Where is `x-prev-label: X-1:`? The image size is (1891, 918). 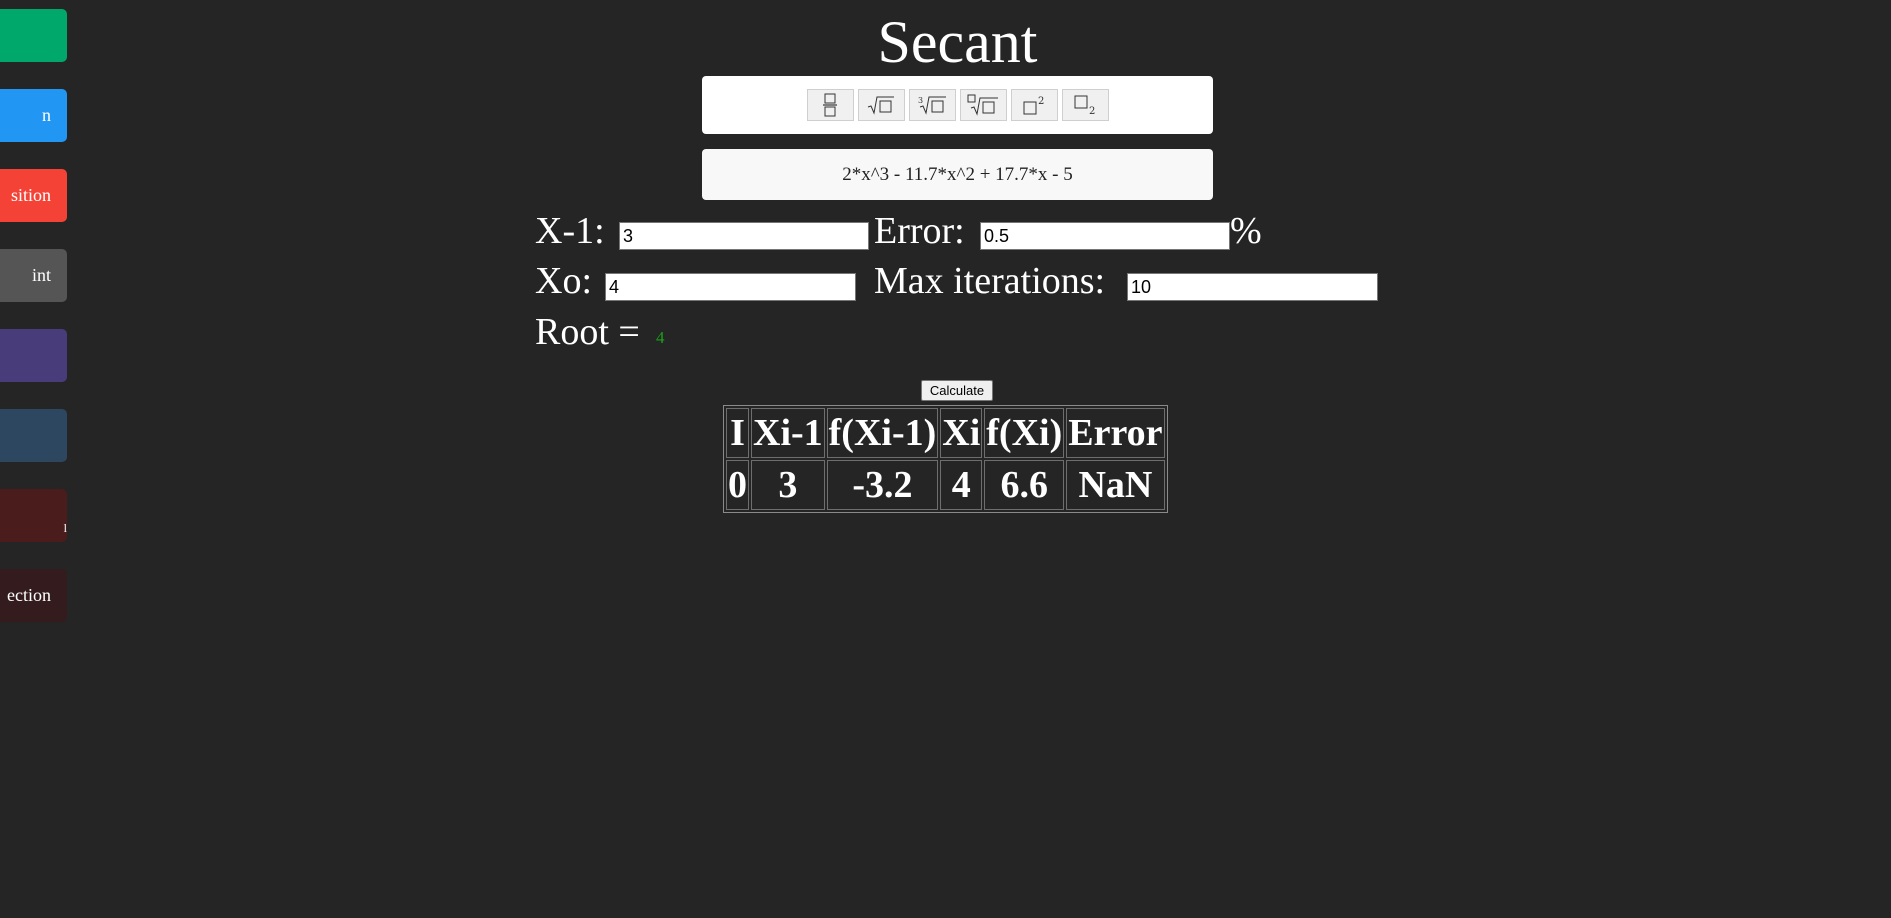
x-prev-label: X-1: is located at coordinates (570, 231).